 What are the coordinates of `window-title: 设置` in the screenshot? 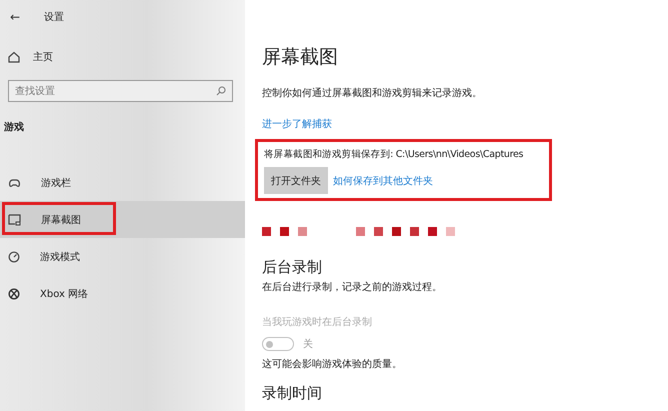 It's located at (54, 17).